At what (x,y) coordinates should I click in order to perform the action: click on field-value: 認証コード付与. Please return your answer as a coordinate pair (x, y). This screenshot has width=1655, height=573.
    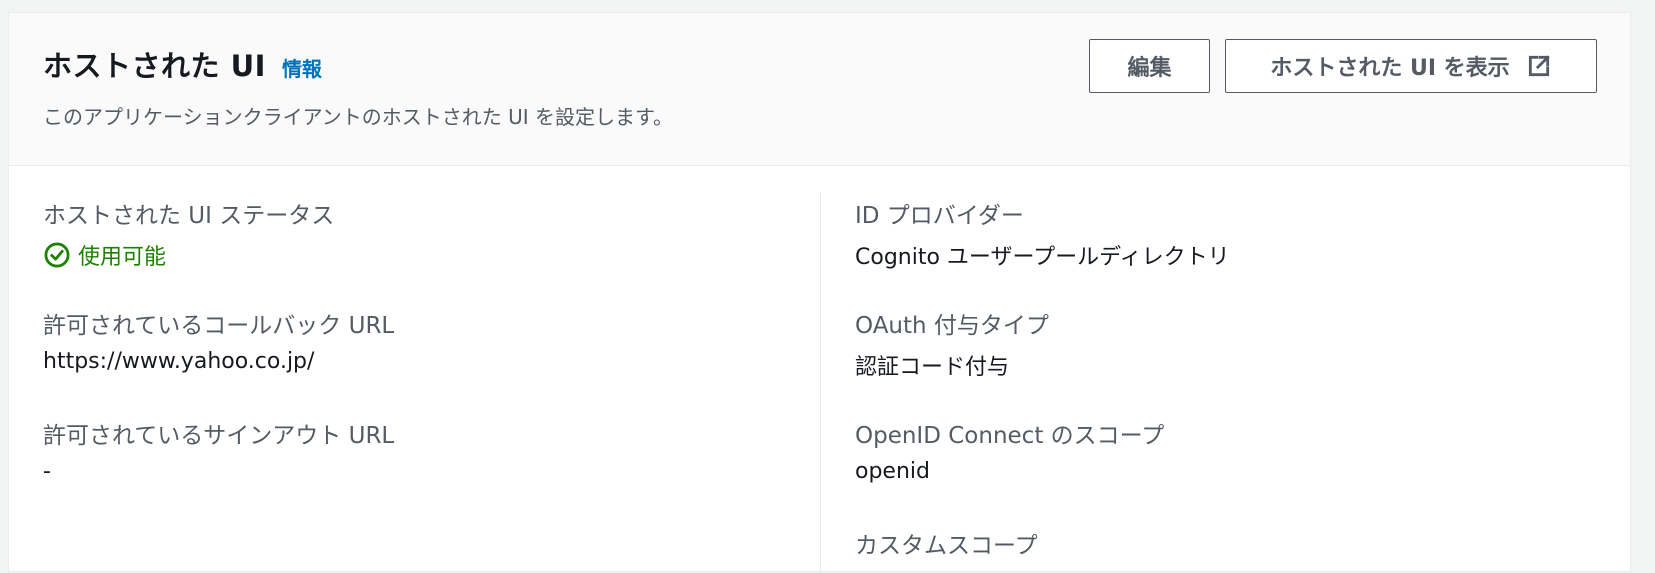
    Looking at the image, I should click on (932, 367).